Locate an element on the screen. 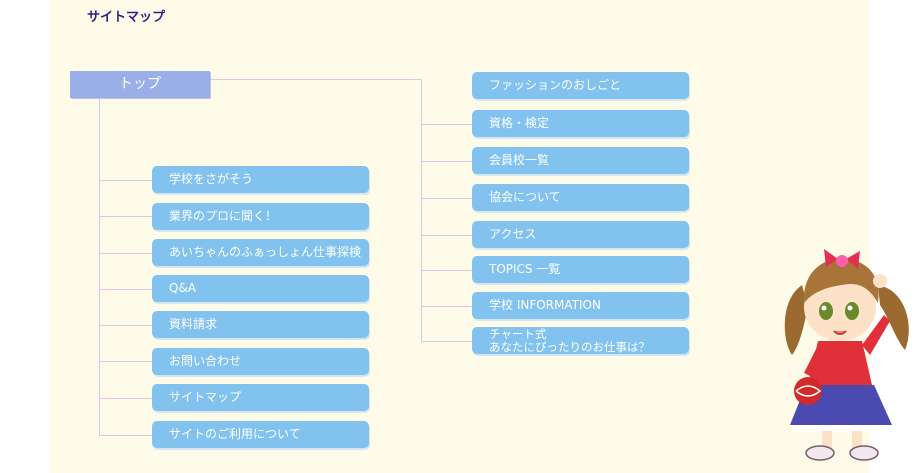  nav-school-search-button: 学校をさがそう is located at coordinates (260, 179).